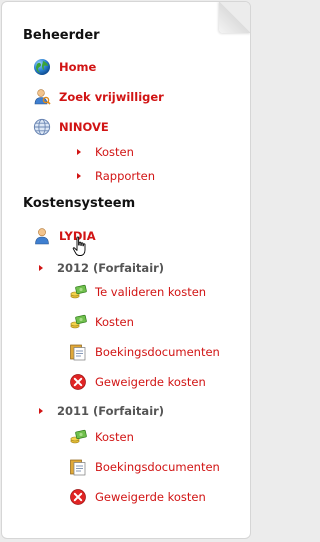 The width and height of the screenshot is (320, 542). What do you see at coordinates (42, 127) in the screenshot?
I see `network-globe-icon` at bounding box center [42, 127].